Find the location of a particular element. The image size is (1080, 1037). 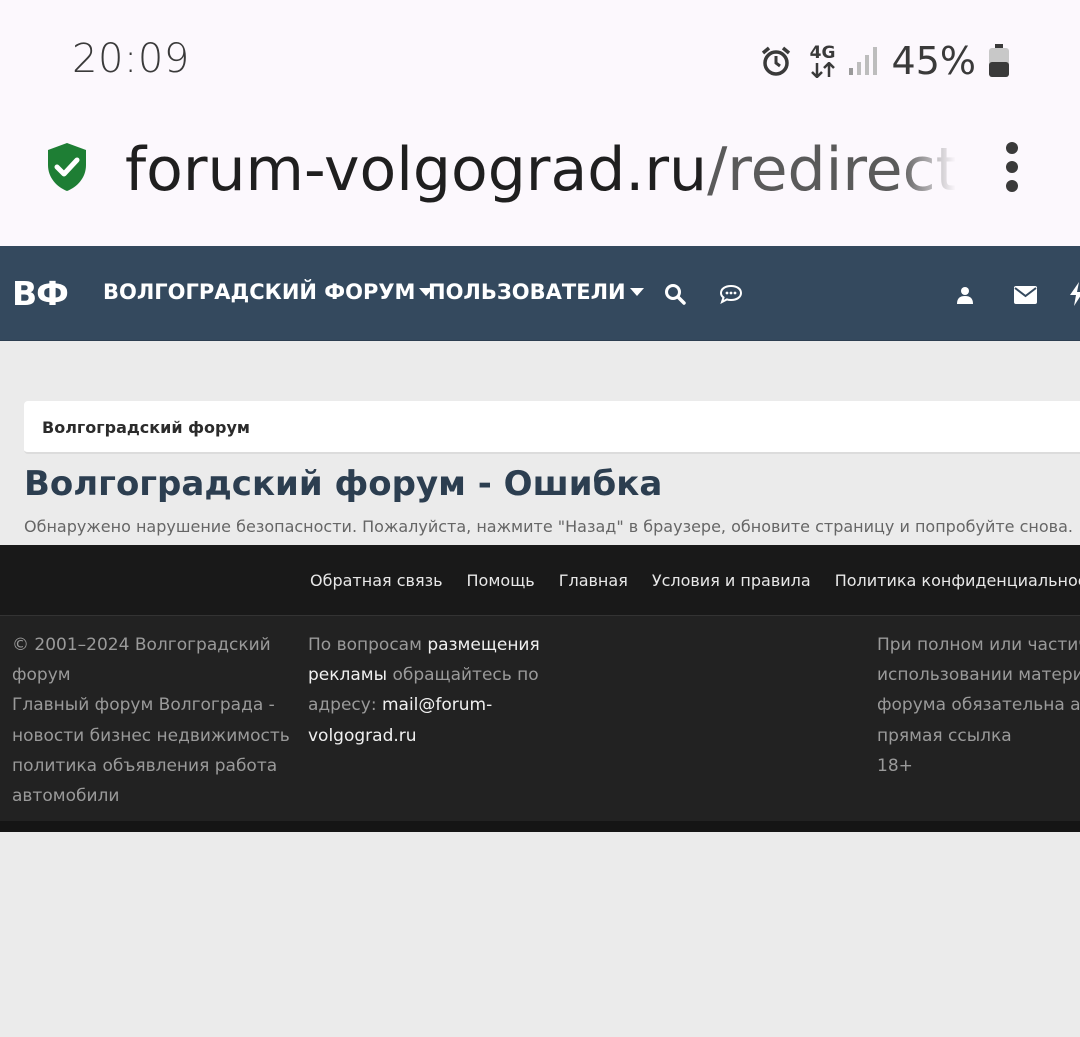

forum-navbar: ВФ ВОЛГОГРАДСКИЙ ФОРУМ ПОЛЬЗОВАТЕЛИ is located at coordinates (540, 293).